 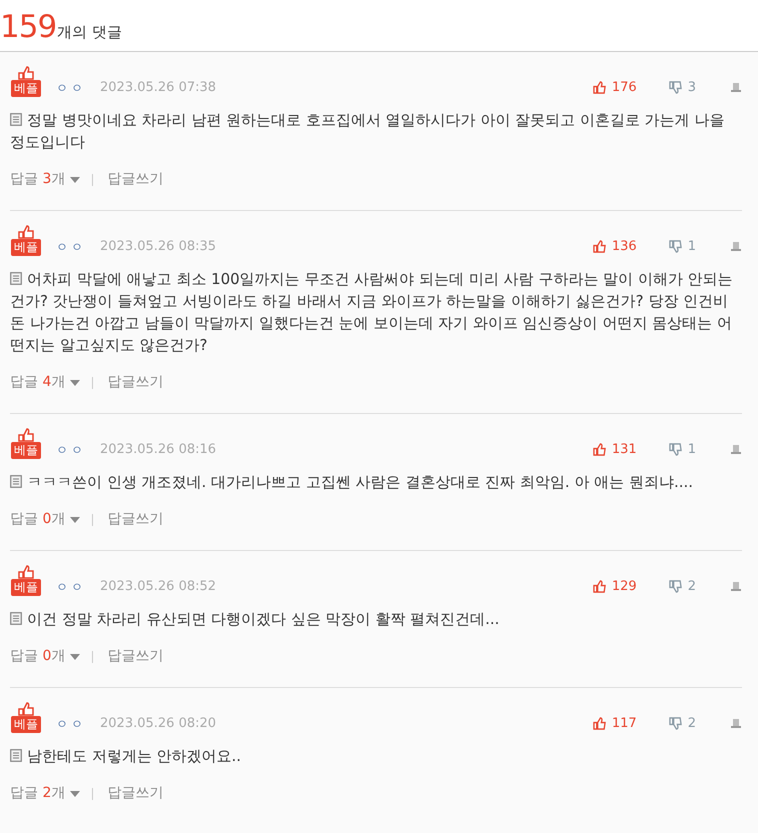 What do you see at coordinates (38, 179) in the screenshot?
I see `reply-count-toggle: 답글 3개` at bounding box center [38, 179].